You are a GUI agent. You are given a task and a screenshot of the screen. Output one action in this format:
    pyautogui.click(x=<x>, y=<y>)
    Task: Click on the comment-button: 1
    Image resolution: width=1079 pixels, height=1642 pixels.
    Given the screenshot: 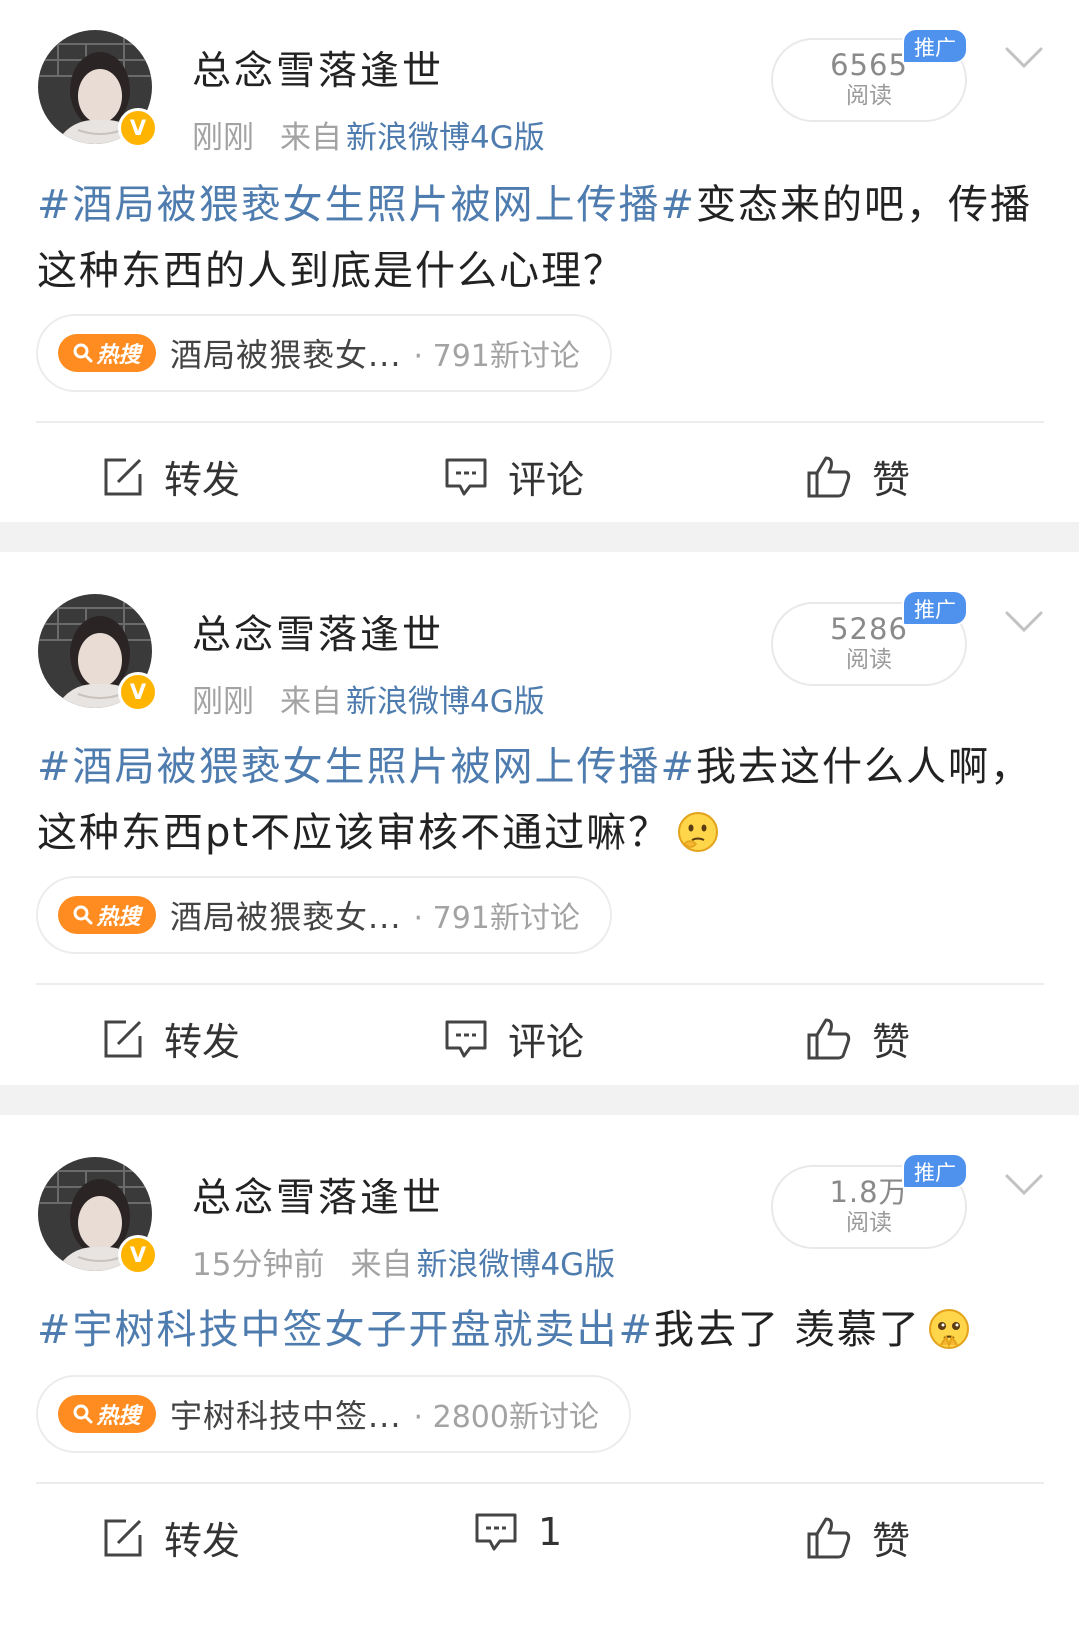 What is the action you would take?
    pyautogui.click(x=518, y=1532)
    